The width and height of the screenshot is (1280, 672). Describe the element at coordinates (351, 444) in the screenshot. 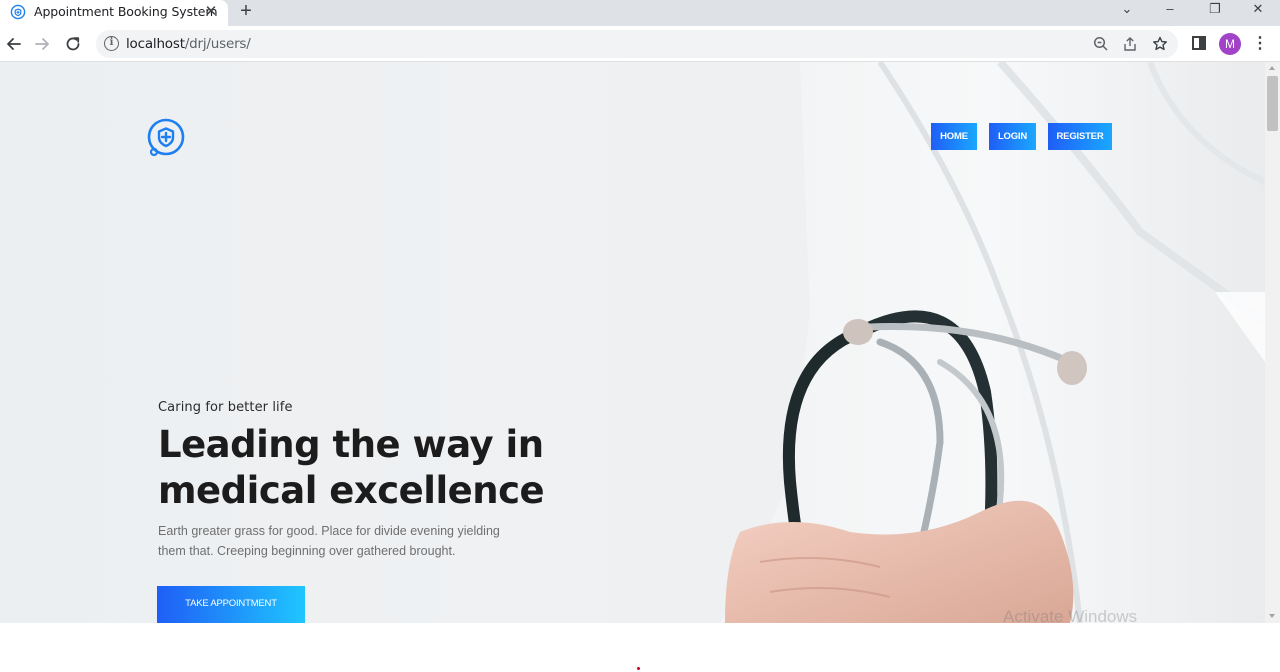

I see `hero-headline-line-1: Leading the way in` at that location.